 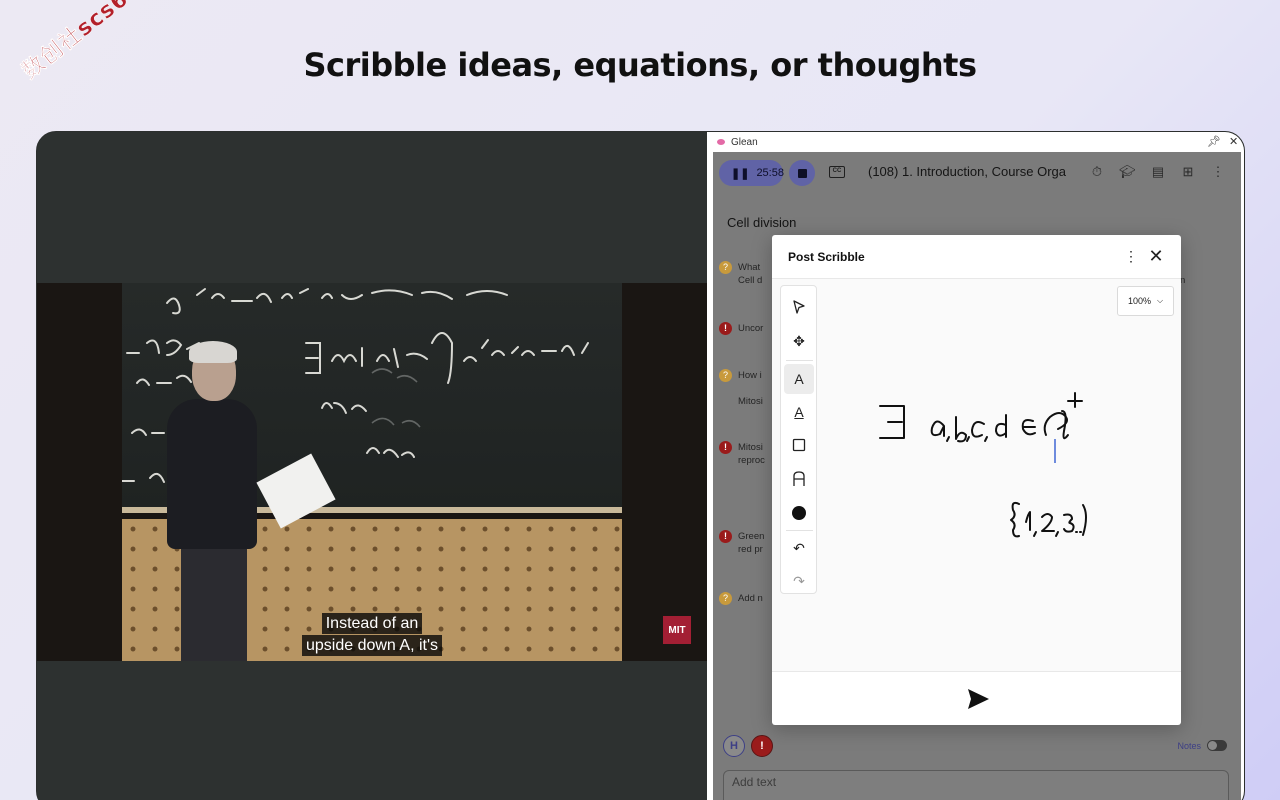 I want to click on dialog-title: Post Scribble, so click(x=826, y=257).